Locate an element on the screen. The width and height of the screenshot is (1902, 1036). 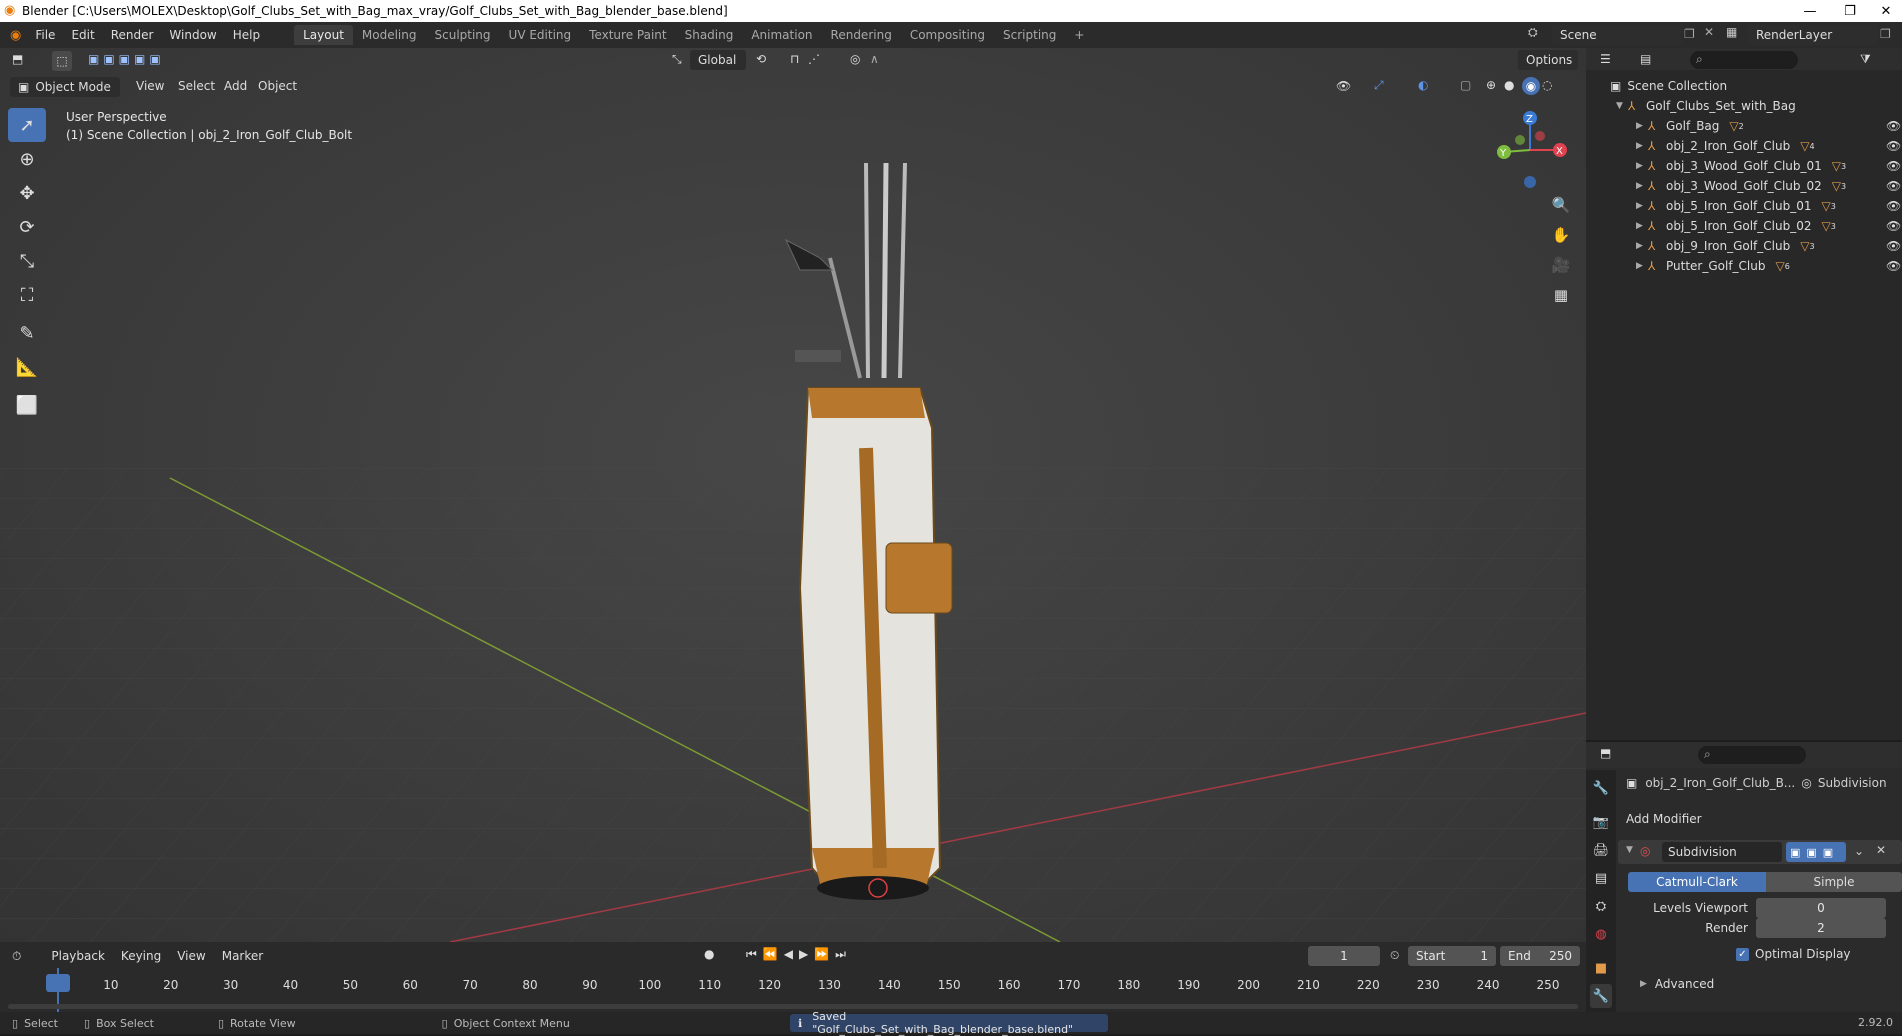
maximize-button: ❐ is located at coordinates (1850, 11).